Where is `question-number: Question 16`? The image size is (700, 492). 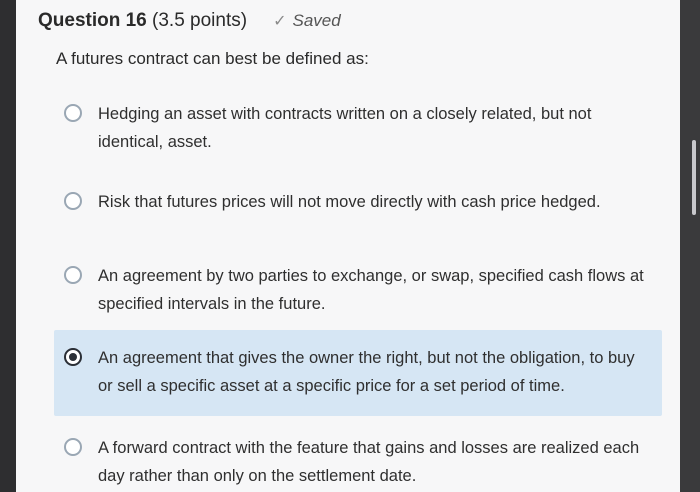 question-number: Question 16 is located at coordinates (92, 20).